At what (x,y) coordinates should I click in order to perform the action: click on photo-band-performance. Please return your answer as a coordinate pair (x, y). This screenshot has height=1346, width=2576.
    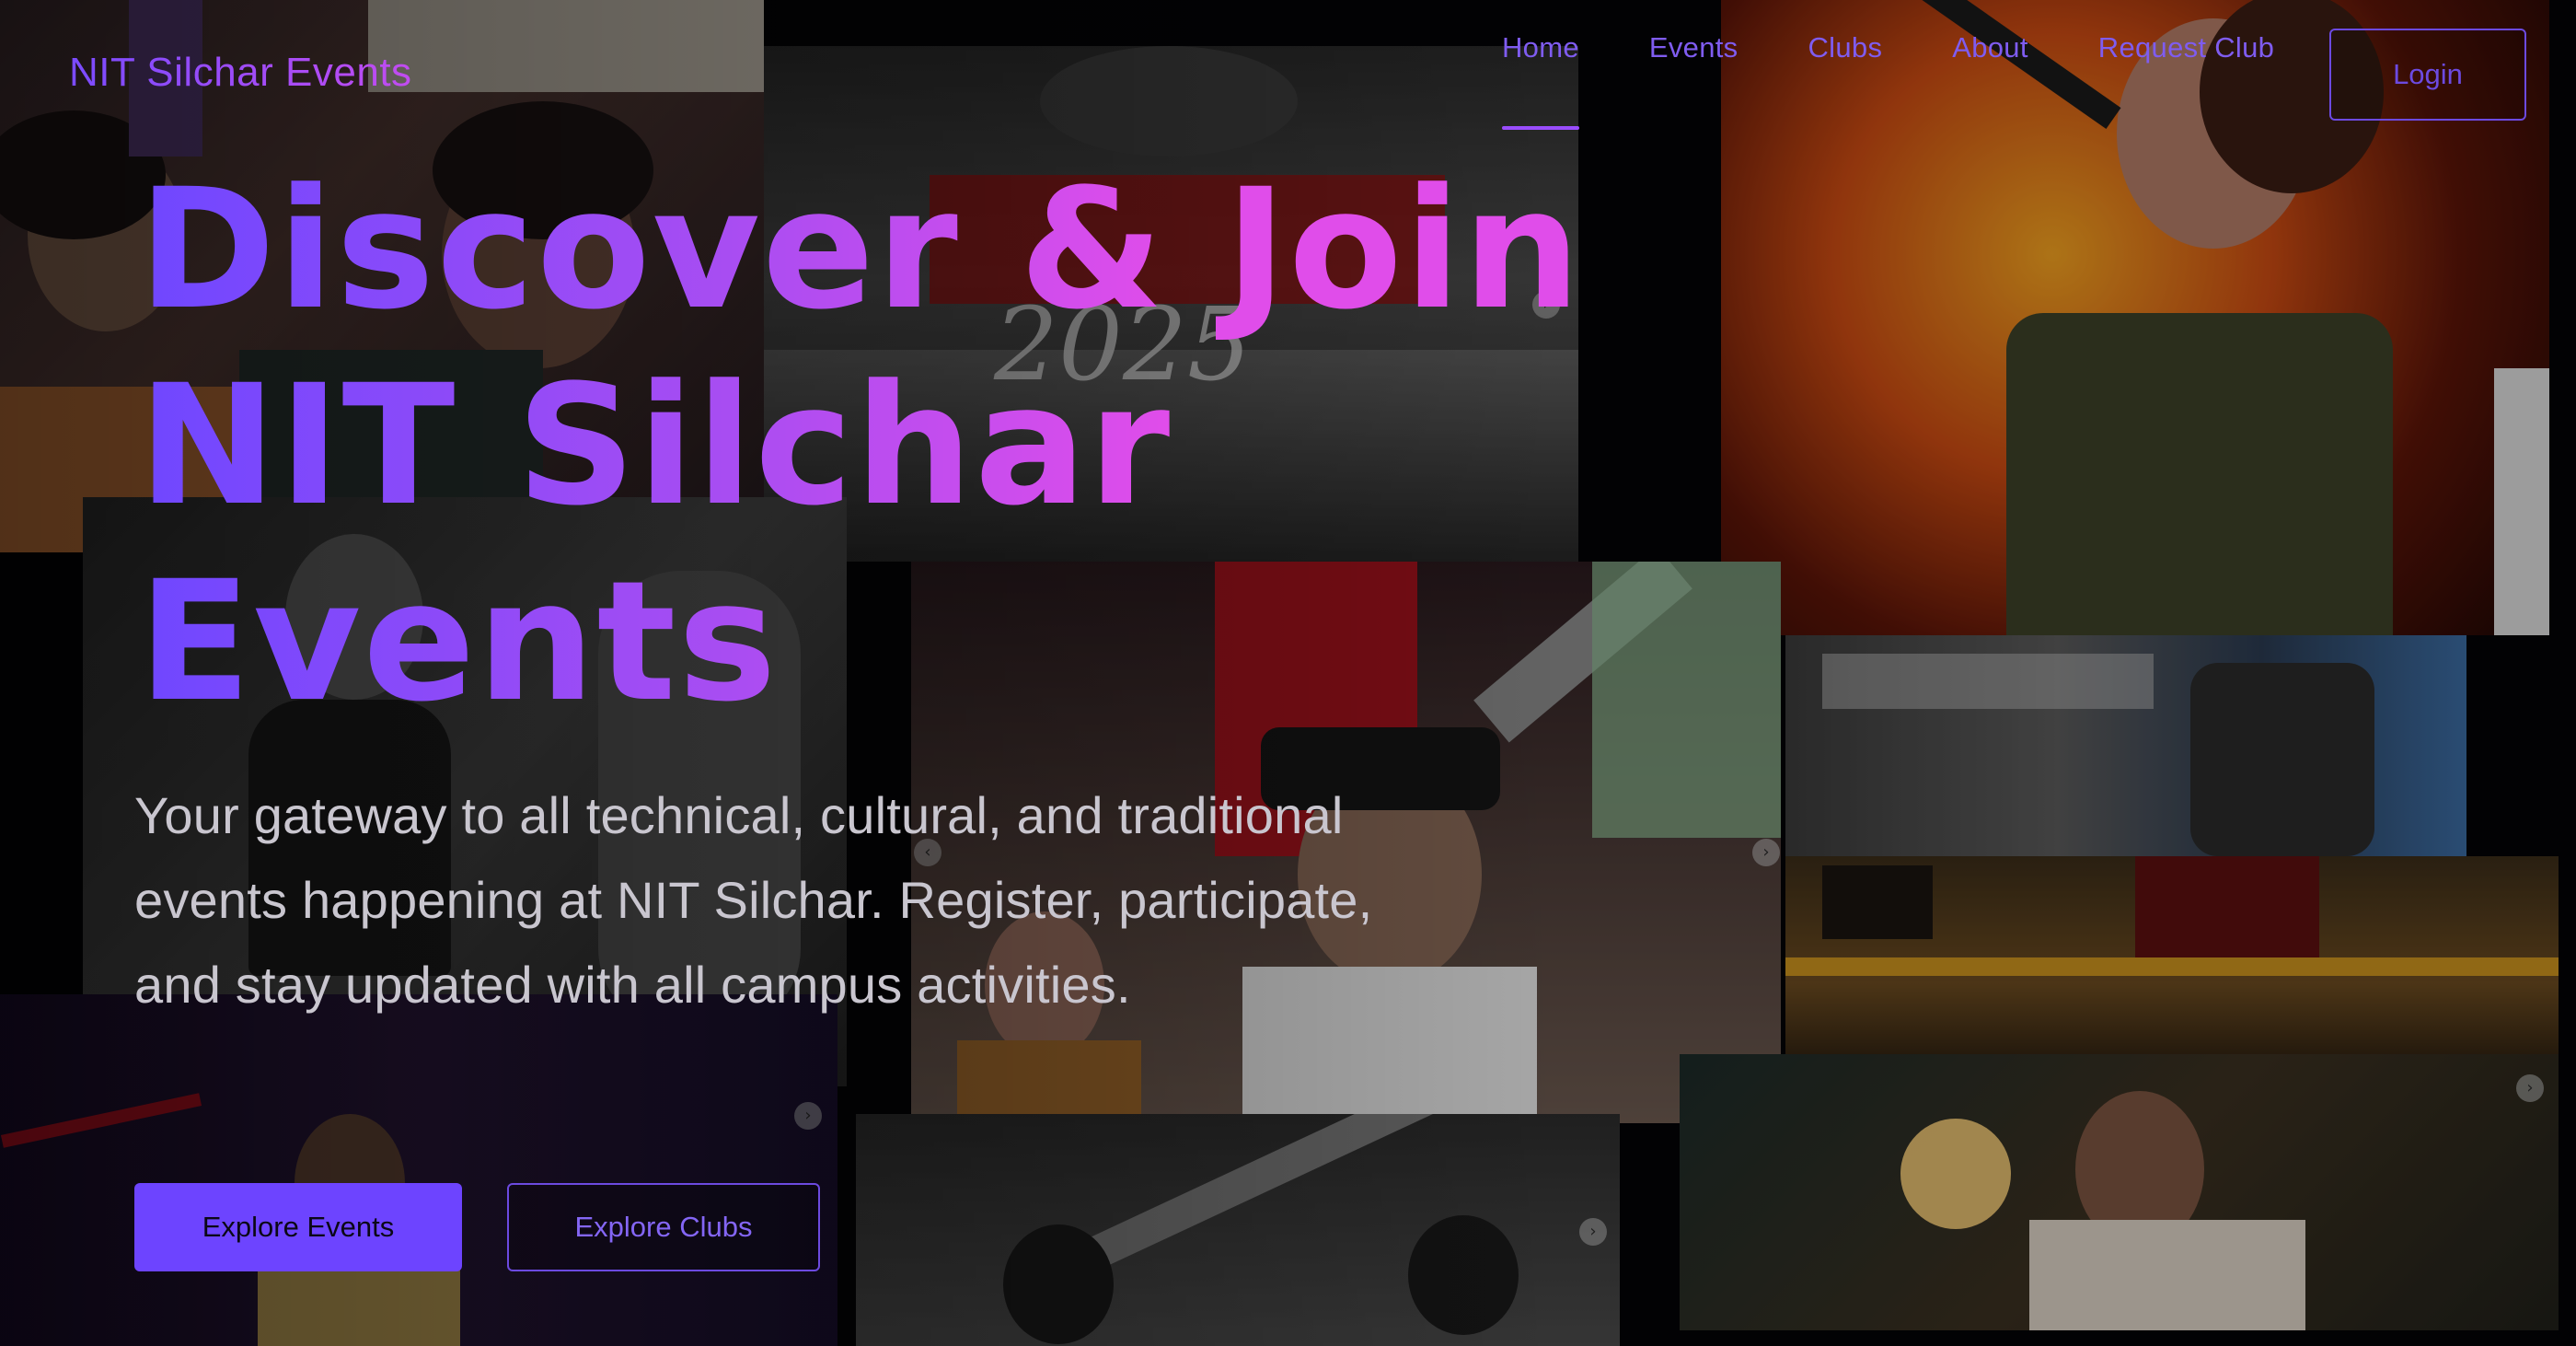
    Looking at the image, I should click on (2126, 745).